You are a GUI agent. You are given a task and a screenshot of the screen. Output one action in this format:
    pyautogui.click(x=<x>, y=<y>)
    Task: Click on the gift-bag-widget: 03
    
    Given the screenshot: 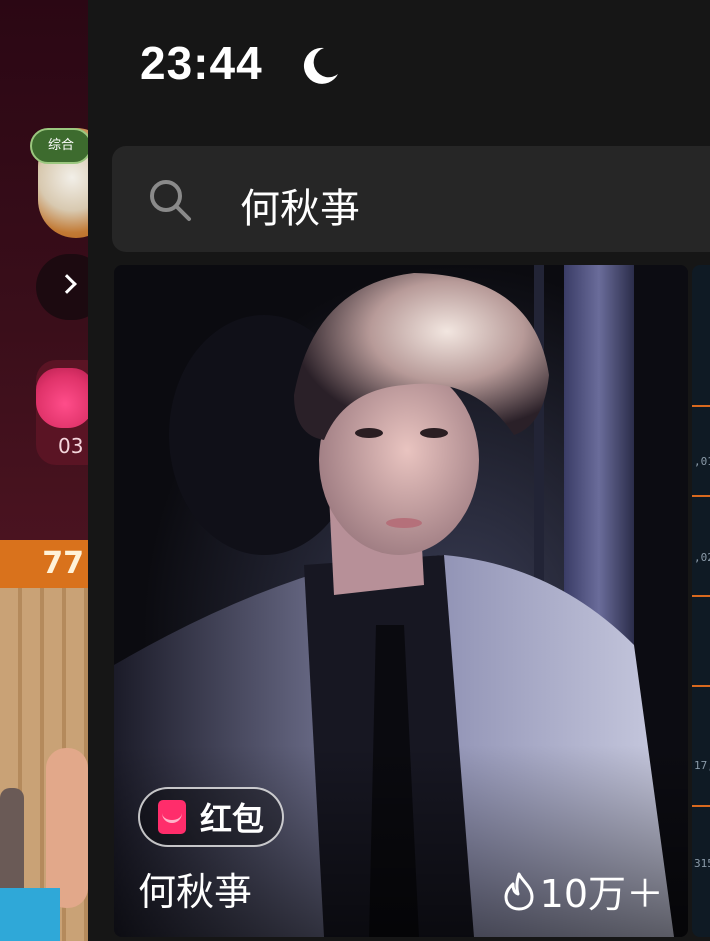 What is the action you would take?
    pyautogui.click(x=62, y=412)
    